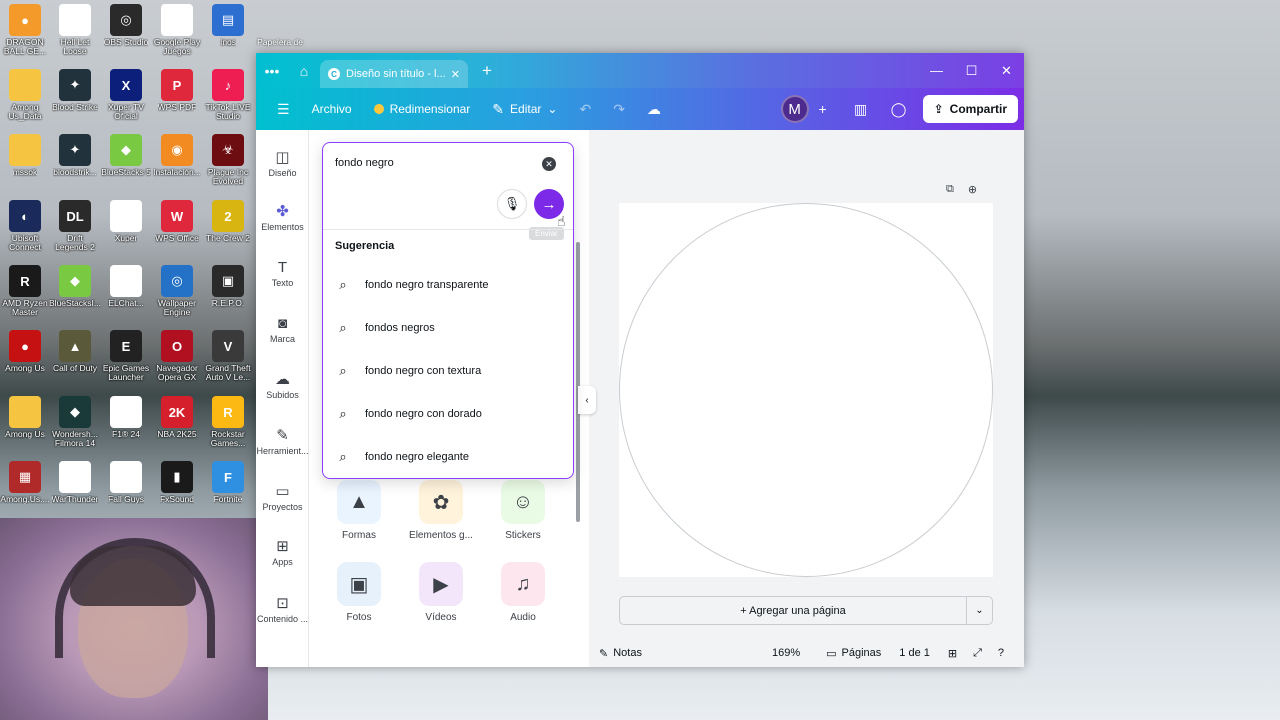 This screenshot has width=1280, height=720. I want to click on desktop-icon: W WPS Office, so click(177, 221).